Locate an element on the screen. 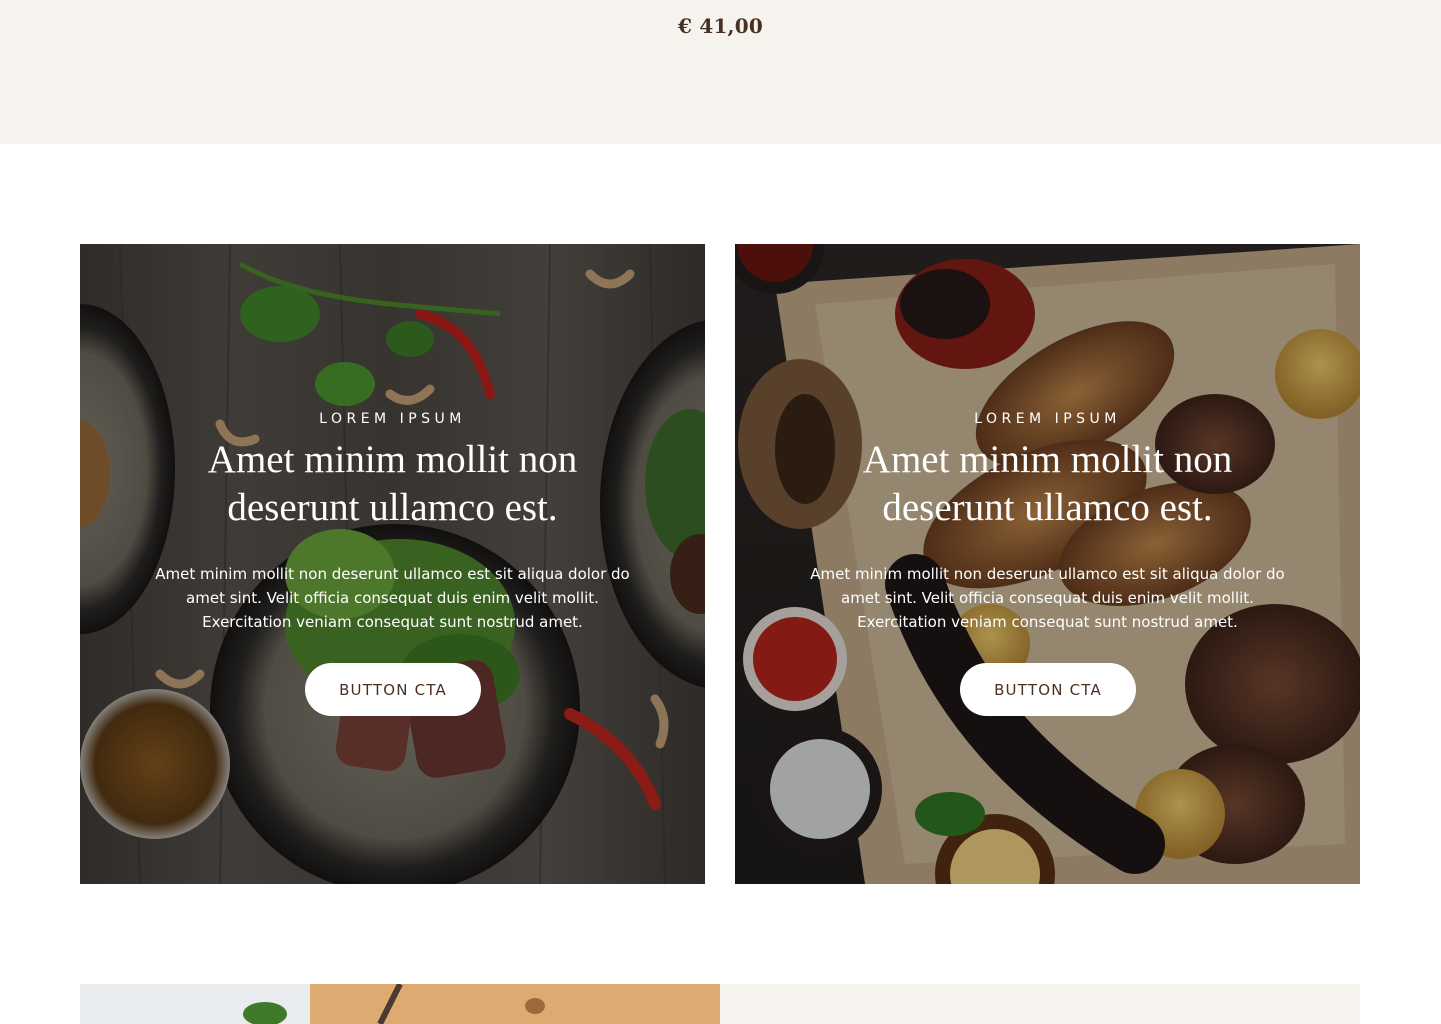 Image resolution: width=1441 pixels, height=1024 pixels. cutting-board-photo is located at coordinates (400, 1004).